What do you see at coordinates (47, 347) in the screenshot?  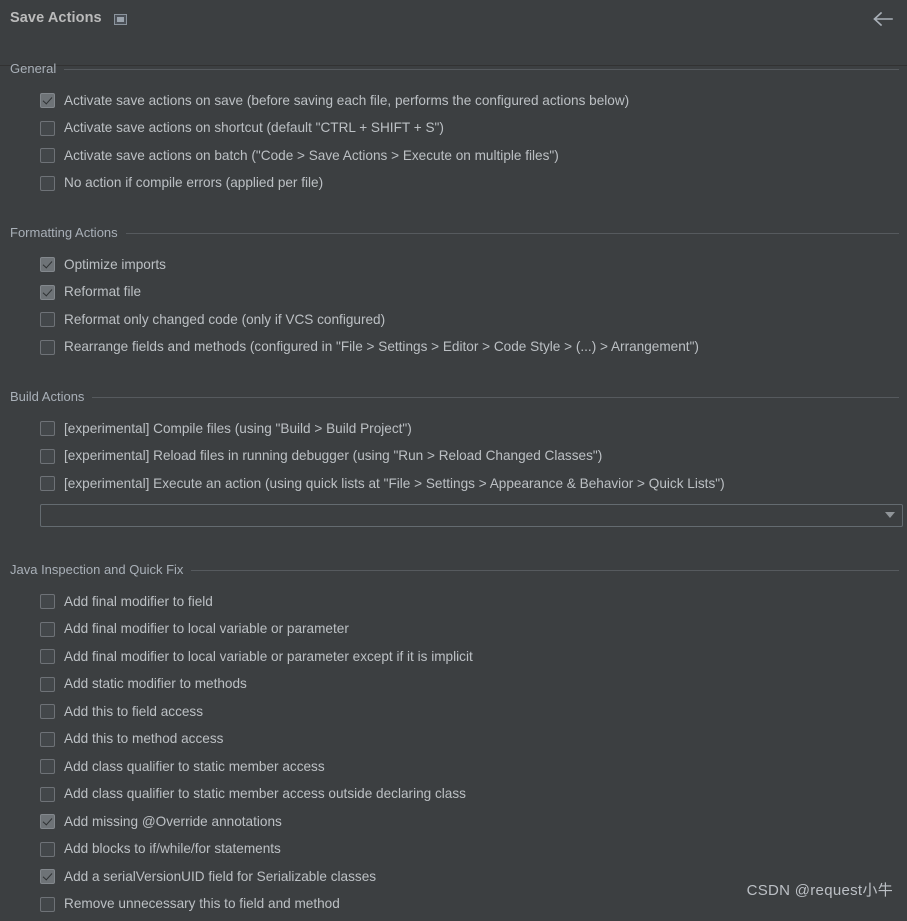 I see `checkbox-rearrange-fields-and-methods` at bounding box center [47, 347].